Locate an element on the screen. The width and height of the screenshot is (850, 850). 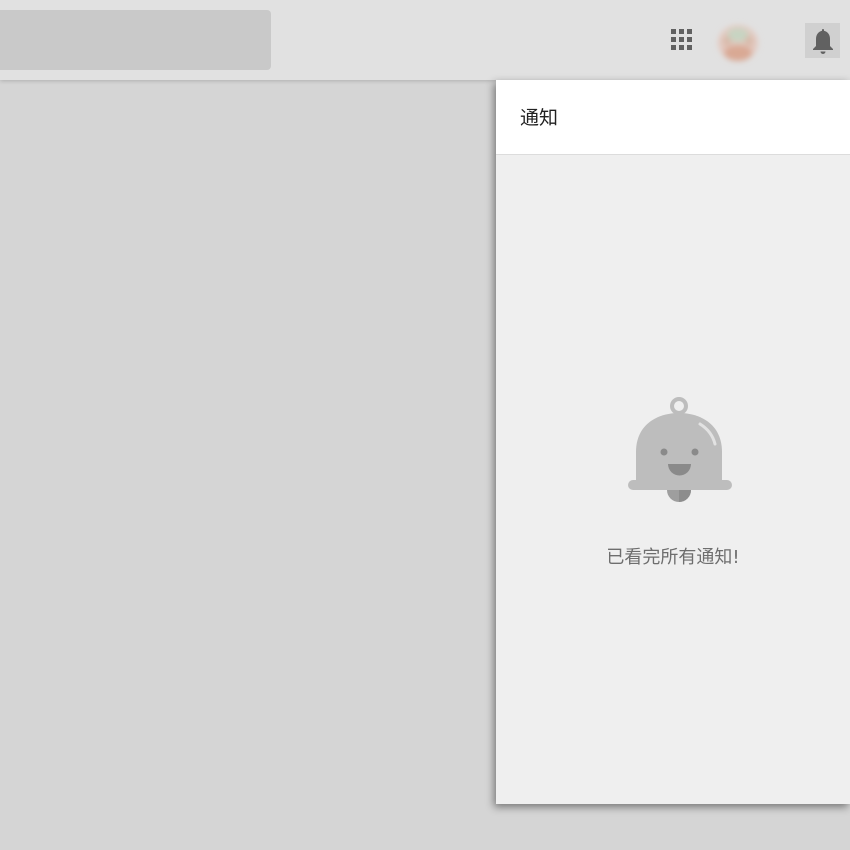
smiling-bell-icon is located at coordinates (680, 449).